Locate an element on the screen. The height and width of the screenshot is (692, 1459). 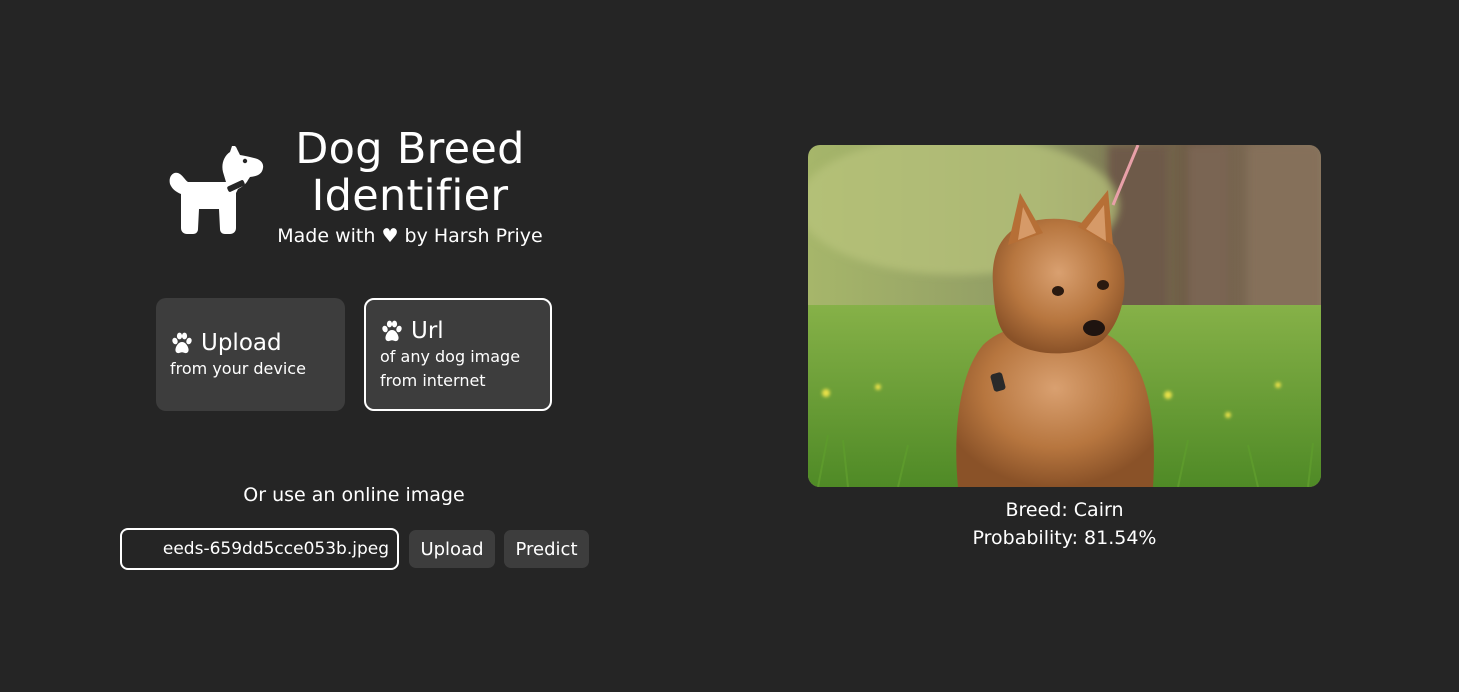
upload-option-card: Upload from your device is located at coordinates (250, 354).